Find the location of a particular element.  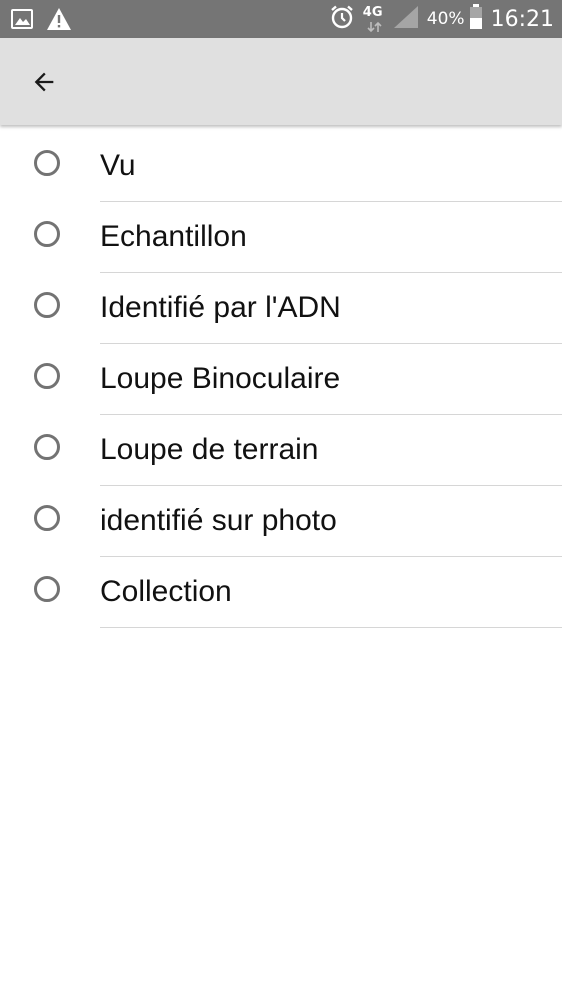

battery-icon is located at coordinates (476, 19).